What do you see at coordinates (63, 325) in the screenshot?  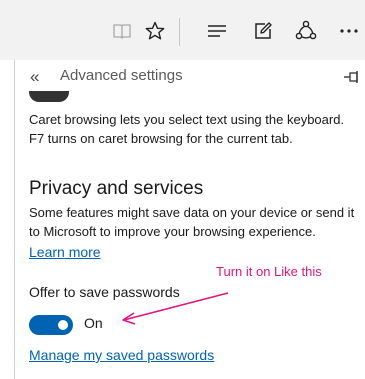 I see `toggle-knob` at bounding box center [63, 325].